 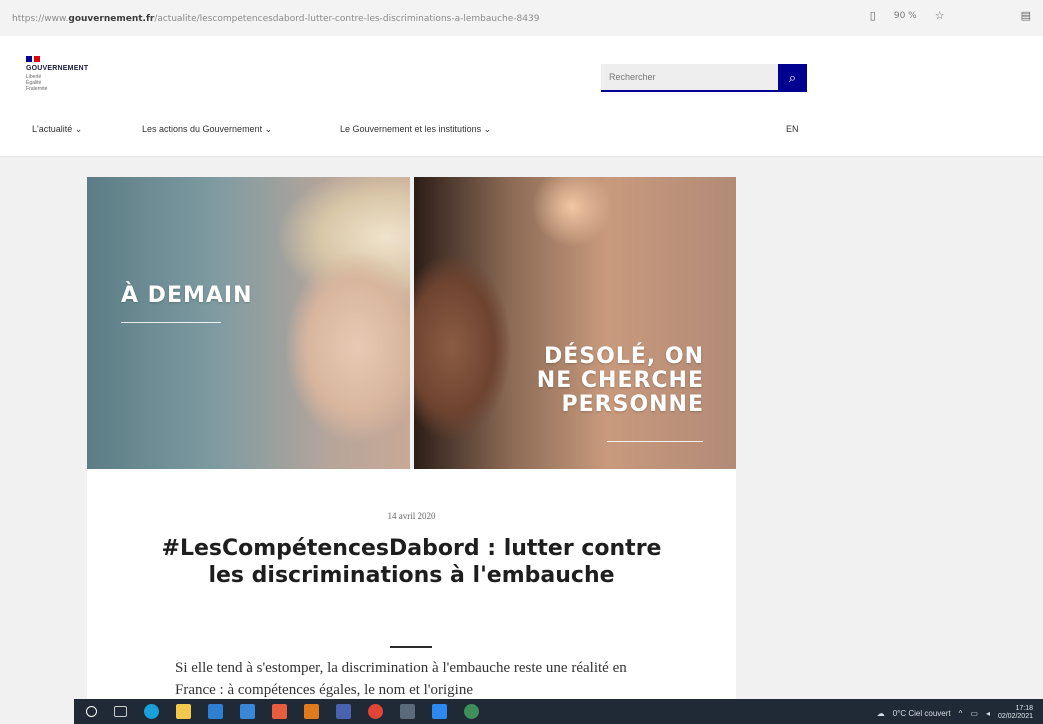 What do you see at coordinates (57, 68) in the screenshot?
I see `logo-text: GOUVERNEMENT` at bounding box center [57, 68].